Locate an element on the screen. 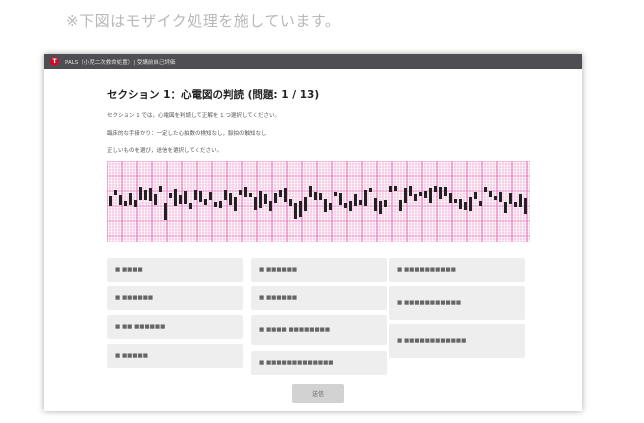 This screenshot has width=644, height=423. heart-logo-icon: T is located at coordinates (54, 61).